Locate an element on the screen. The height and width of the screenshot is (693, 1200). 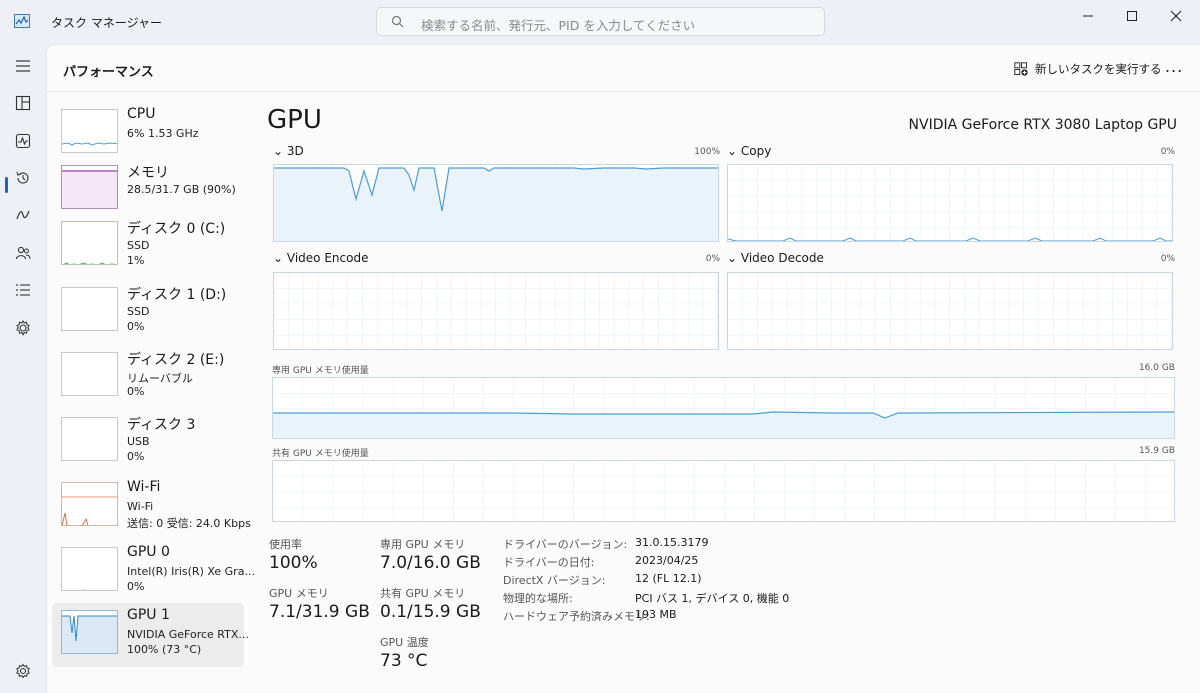
run-new-task-button: 新しいタスクを実行する is located at coordinates (1088, 69).